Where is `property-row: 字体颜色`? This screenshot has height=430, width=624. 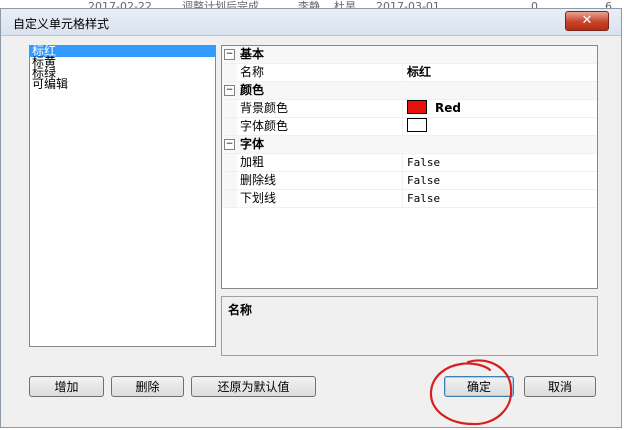 property-row: 字体颜色 is located at coordinates (409, 127).